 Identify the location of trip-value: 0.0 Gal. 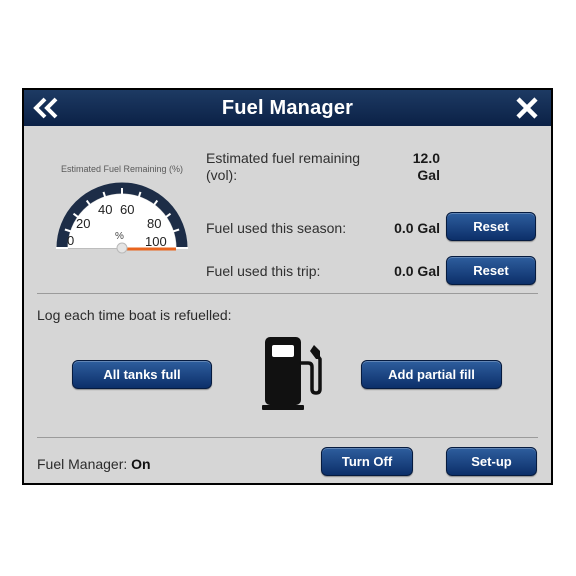
(417, 271).